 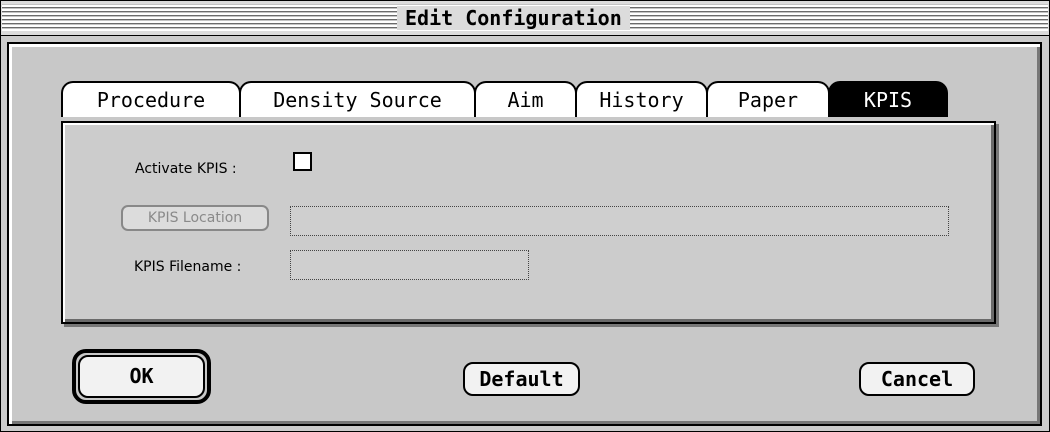 I want to click on tab-density-source: Density Source, so click(x=357, y=99).